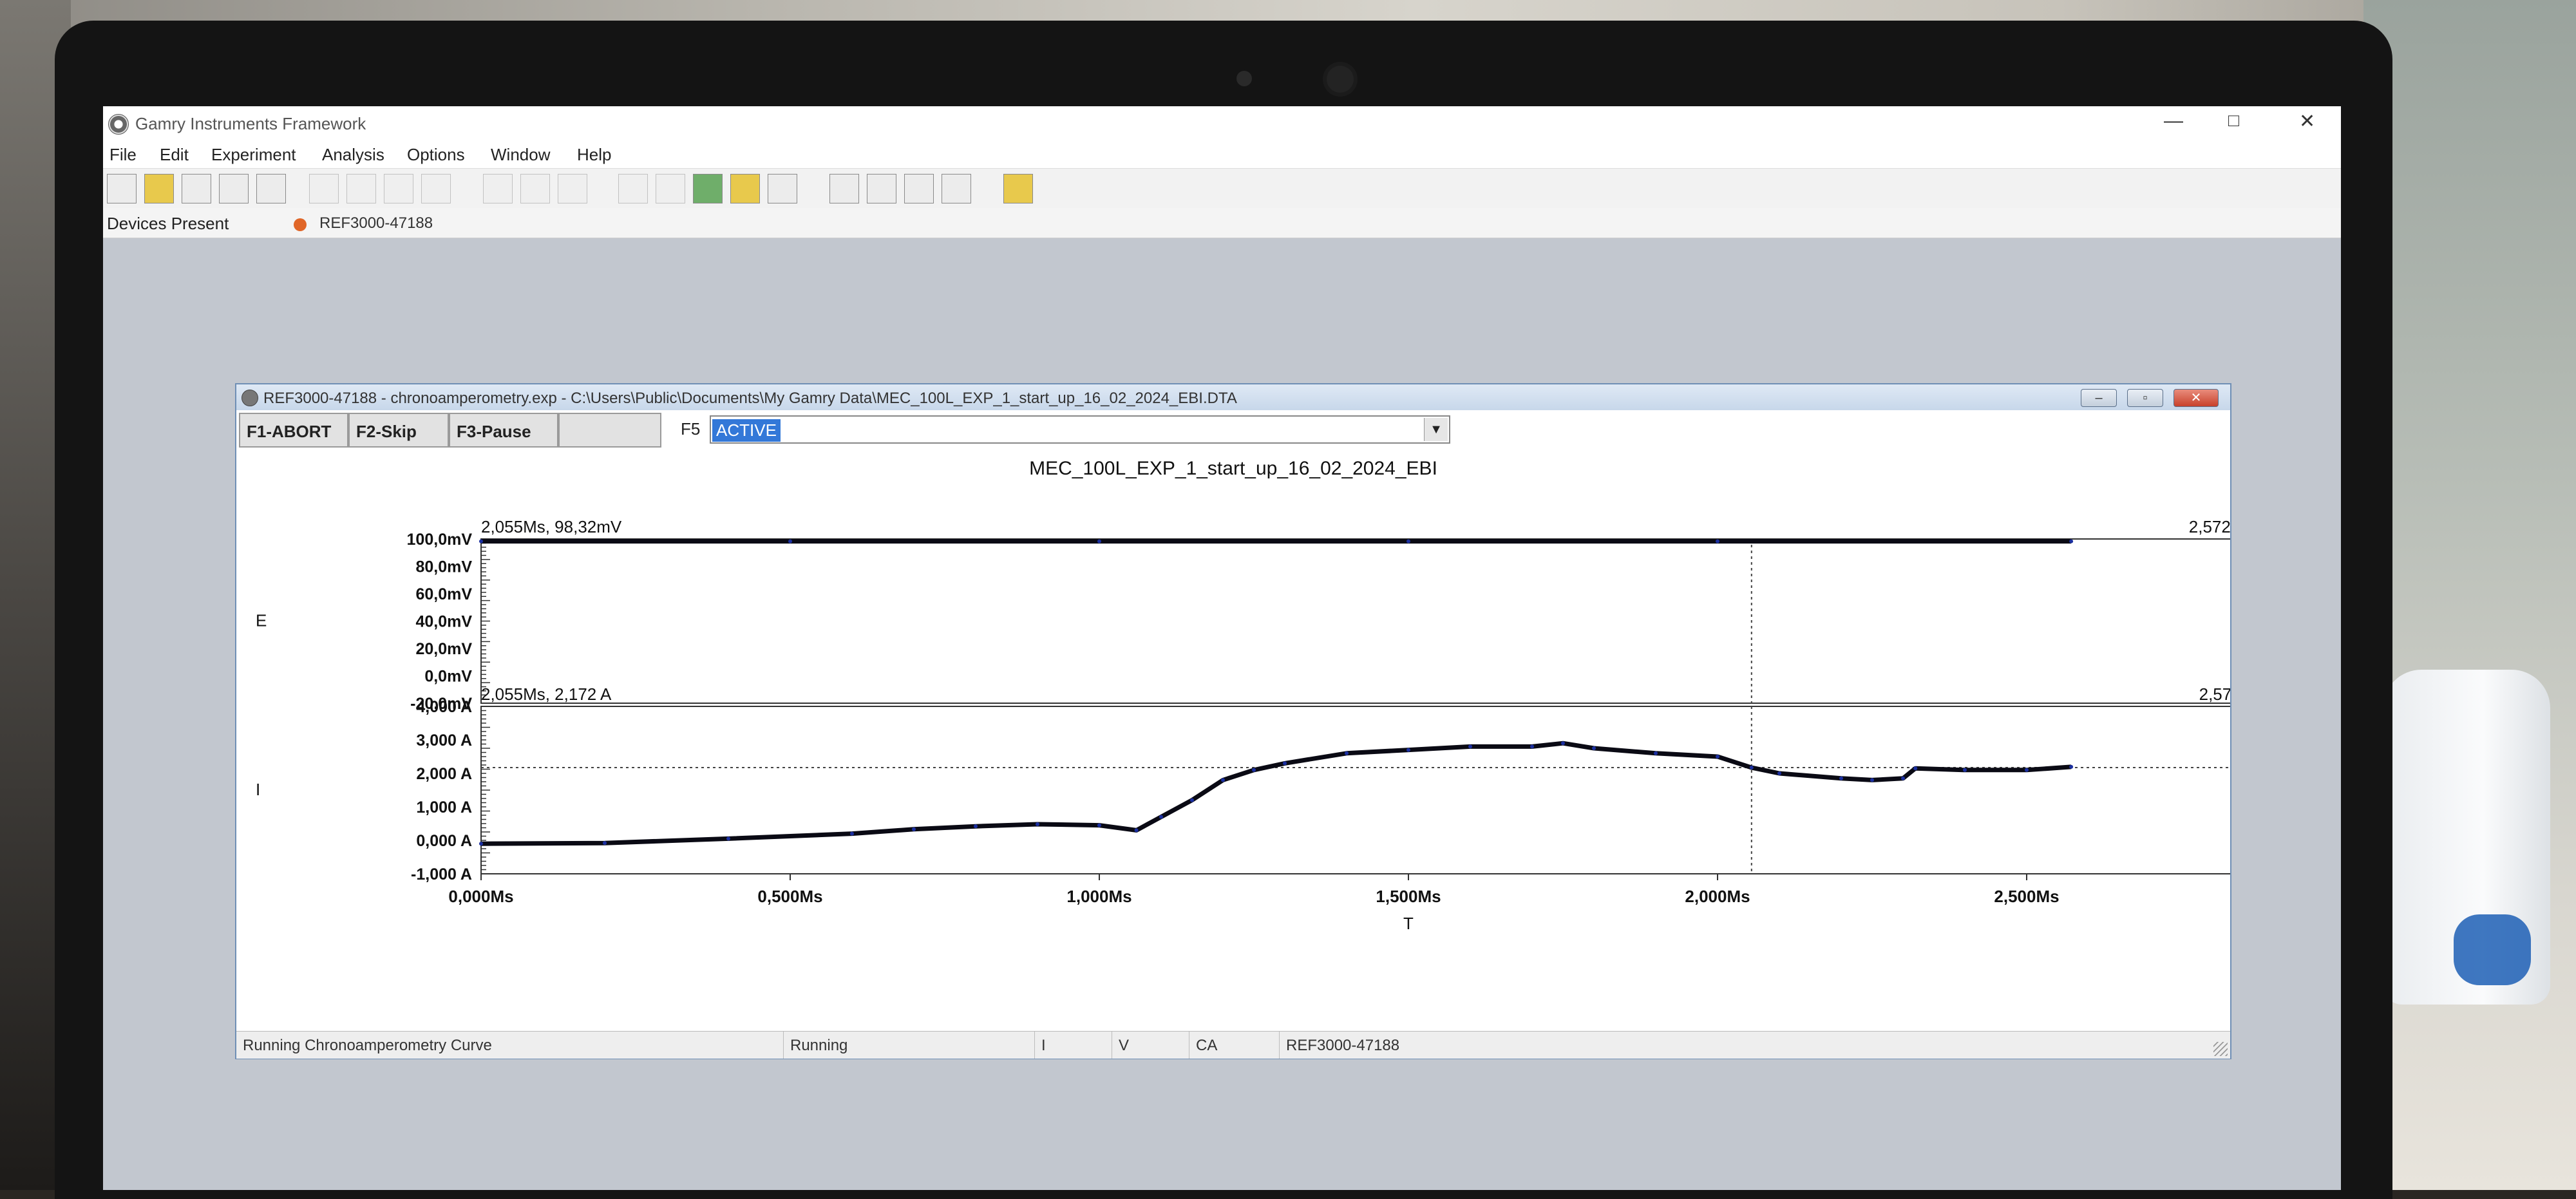  What do you see at coordinates (919, 188) in the screenshot?
I see `split-horizontal-icon` at bounding box center [919, 188].